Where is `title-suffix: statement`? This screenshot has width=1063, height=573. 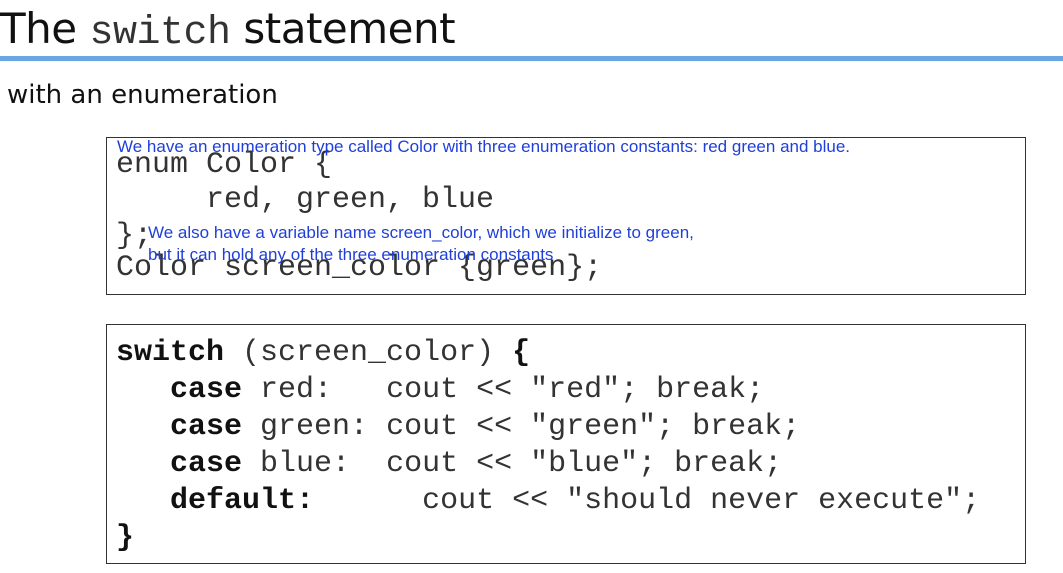
title-suffix: statement is located at coordinates (343, 28).